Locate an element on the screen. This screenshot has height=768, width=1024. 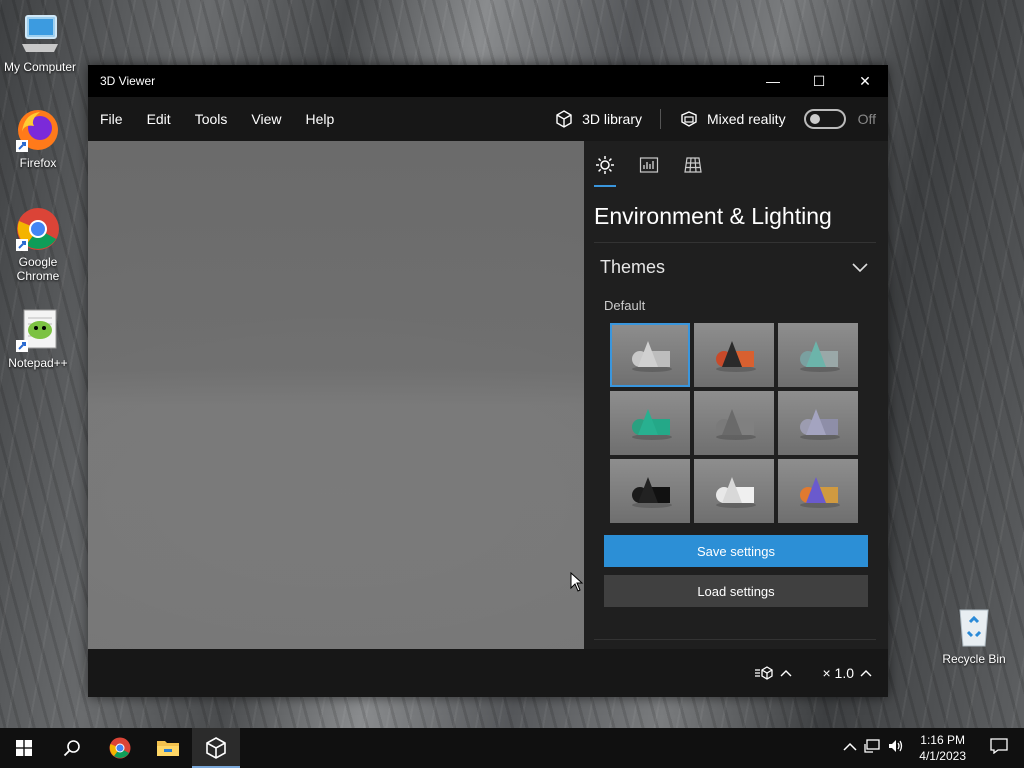
desktop-icon-label: Recycle Bin is located at coordinates (974, 659).